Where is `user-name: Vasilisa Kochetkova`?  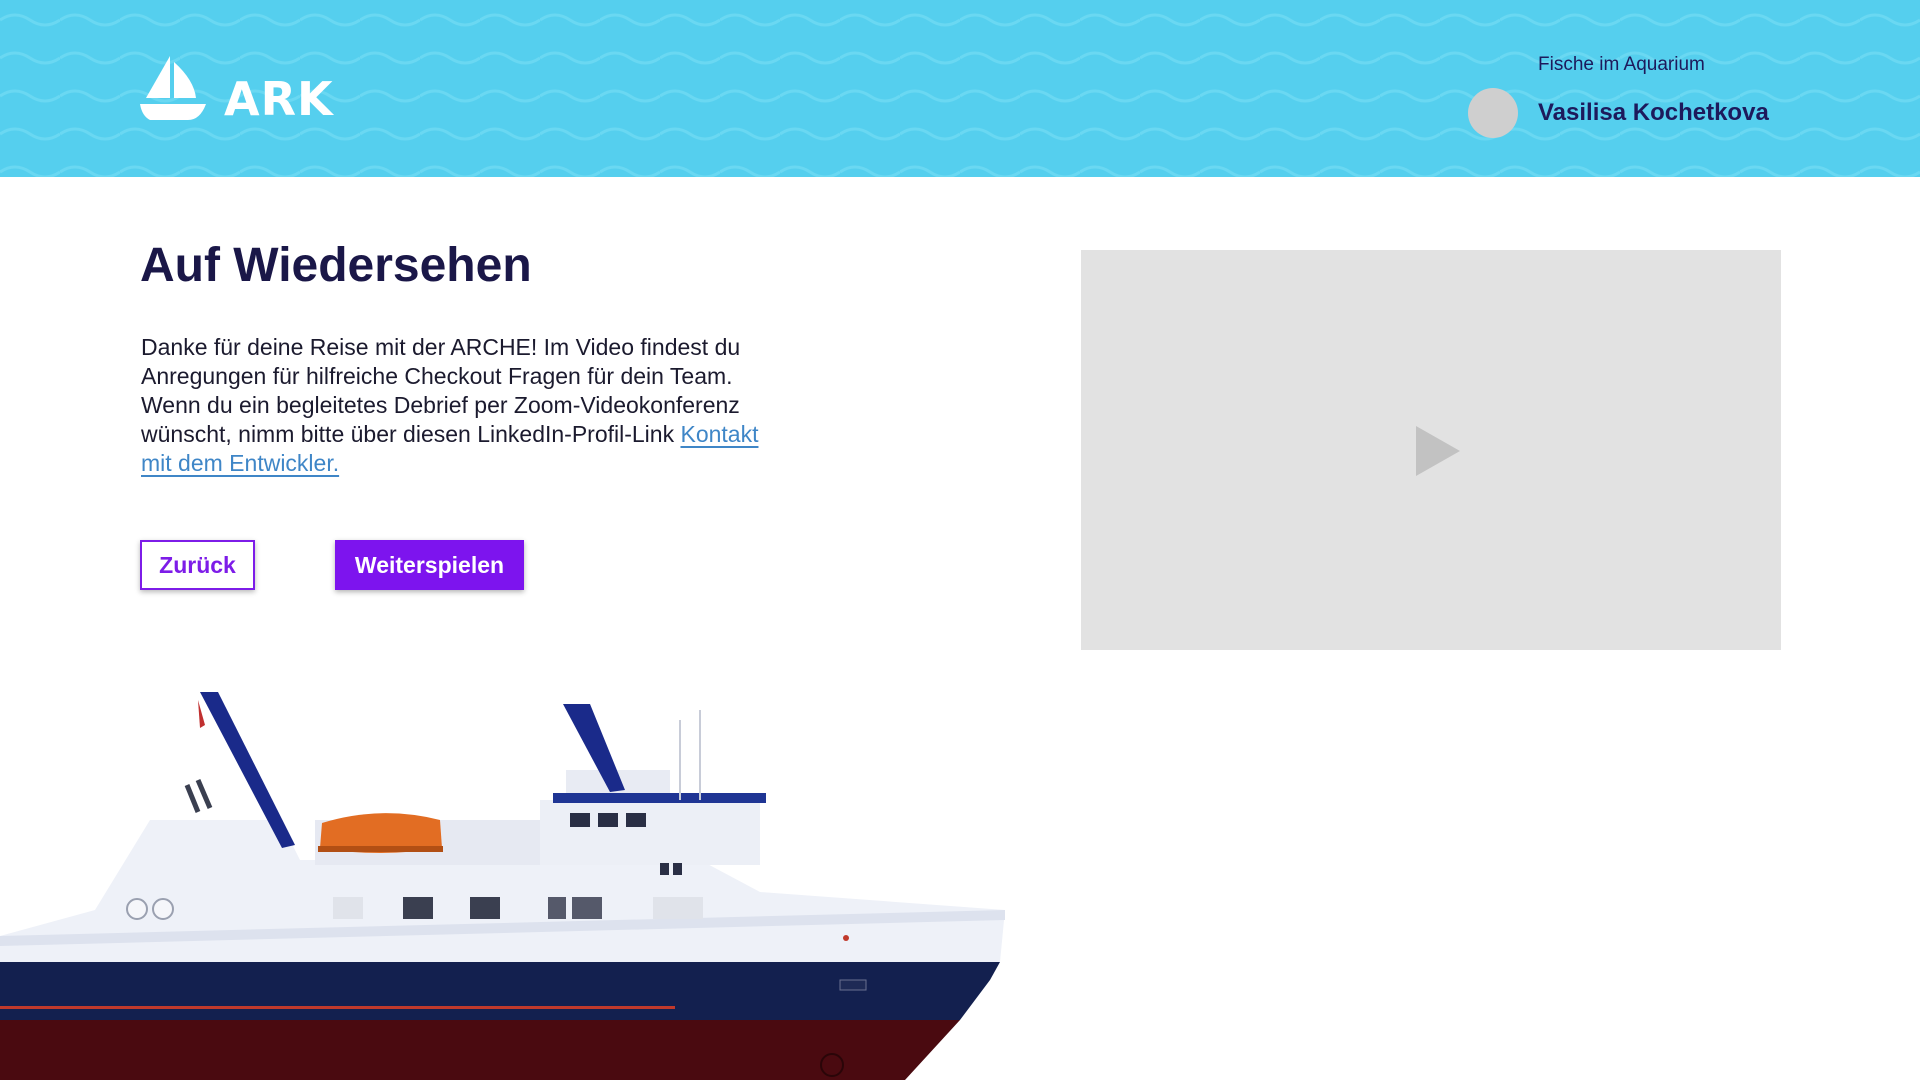 user-name: Vasilisa Kochetkova is located at coordinates (1653, 112).